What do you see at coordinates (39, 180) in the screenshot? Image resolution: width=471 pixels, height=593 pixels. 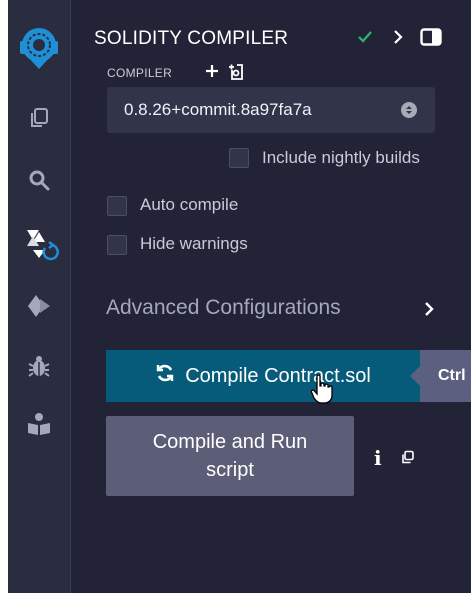 I see `search-icon` at bounding box center [39, 180].